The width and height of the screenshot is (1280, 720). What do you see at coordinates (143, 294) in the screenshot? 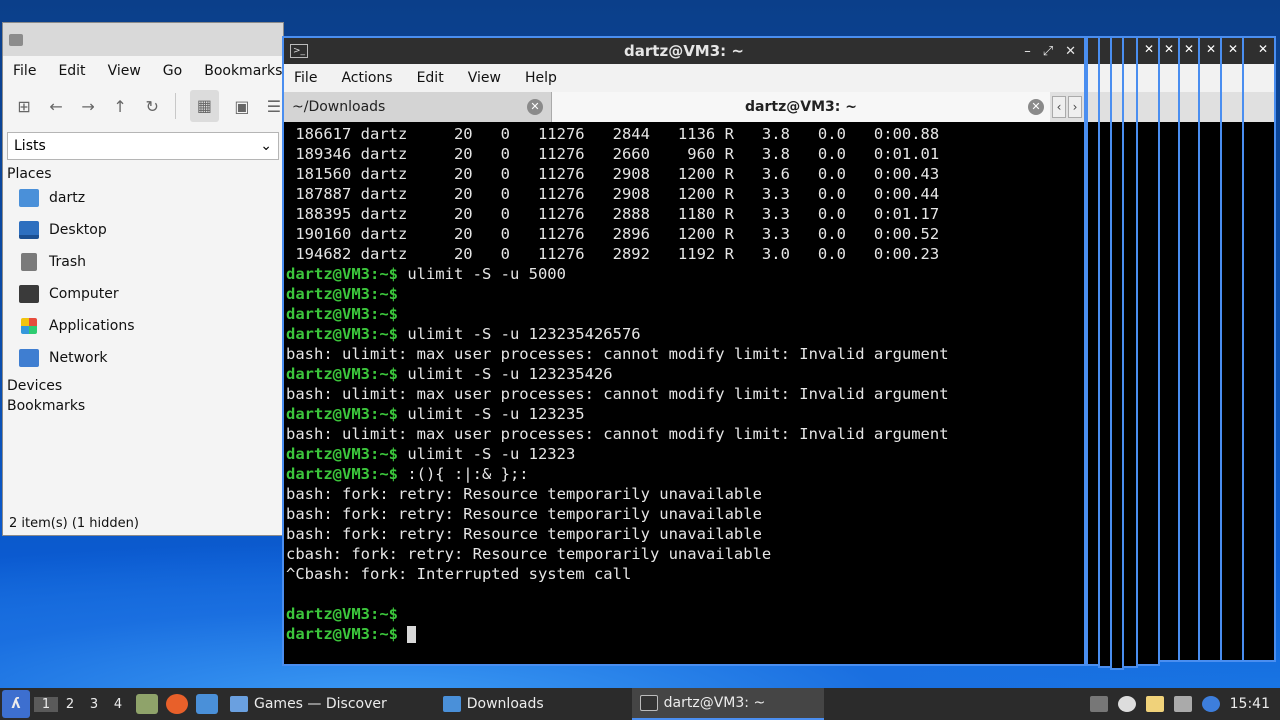
I see `place-computer: Computer` at bounding box center [143, 294].